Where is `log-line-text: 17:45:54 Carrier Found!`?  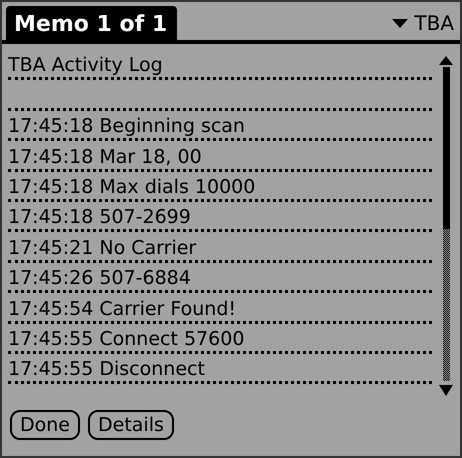
log-line-text: 17:45:54 Carrier Found! is located at coordinates (122, 308).